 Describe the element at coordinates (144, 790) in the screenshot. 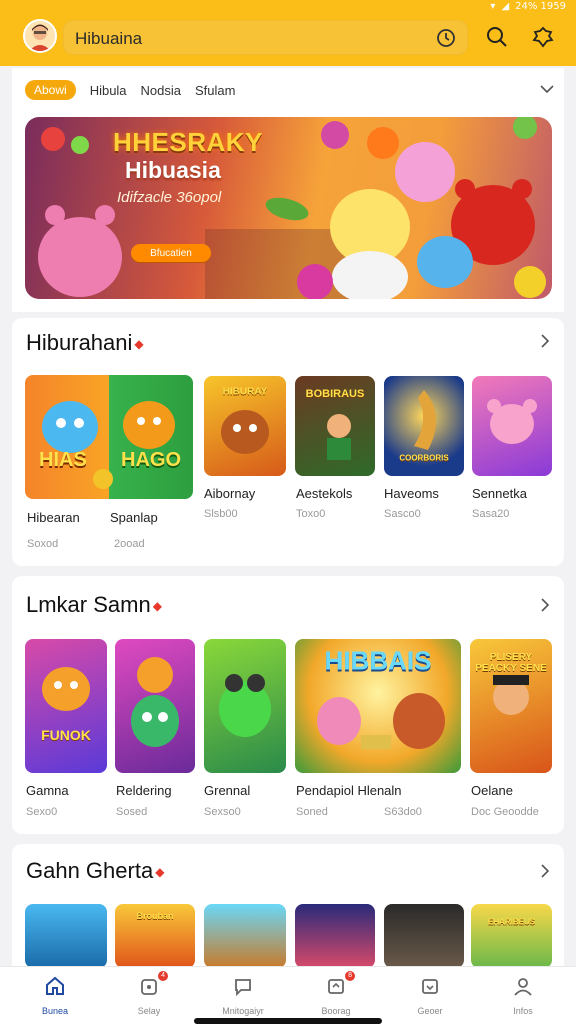

I see `tile-name: Reldering` at that location.